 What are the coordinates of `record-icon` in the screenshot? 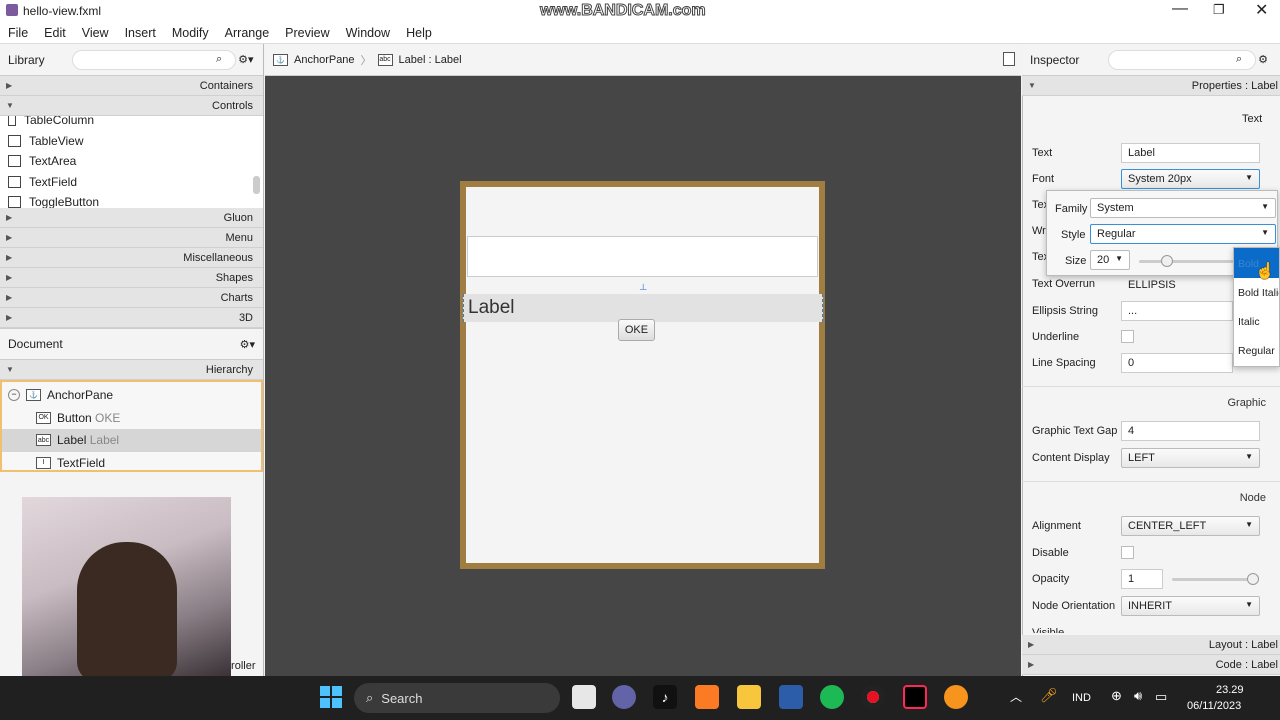 It's located at (873, 697).